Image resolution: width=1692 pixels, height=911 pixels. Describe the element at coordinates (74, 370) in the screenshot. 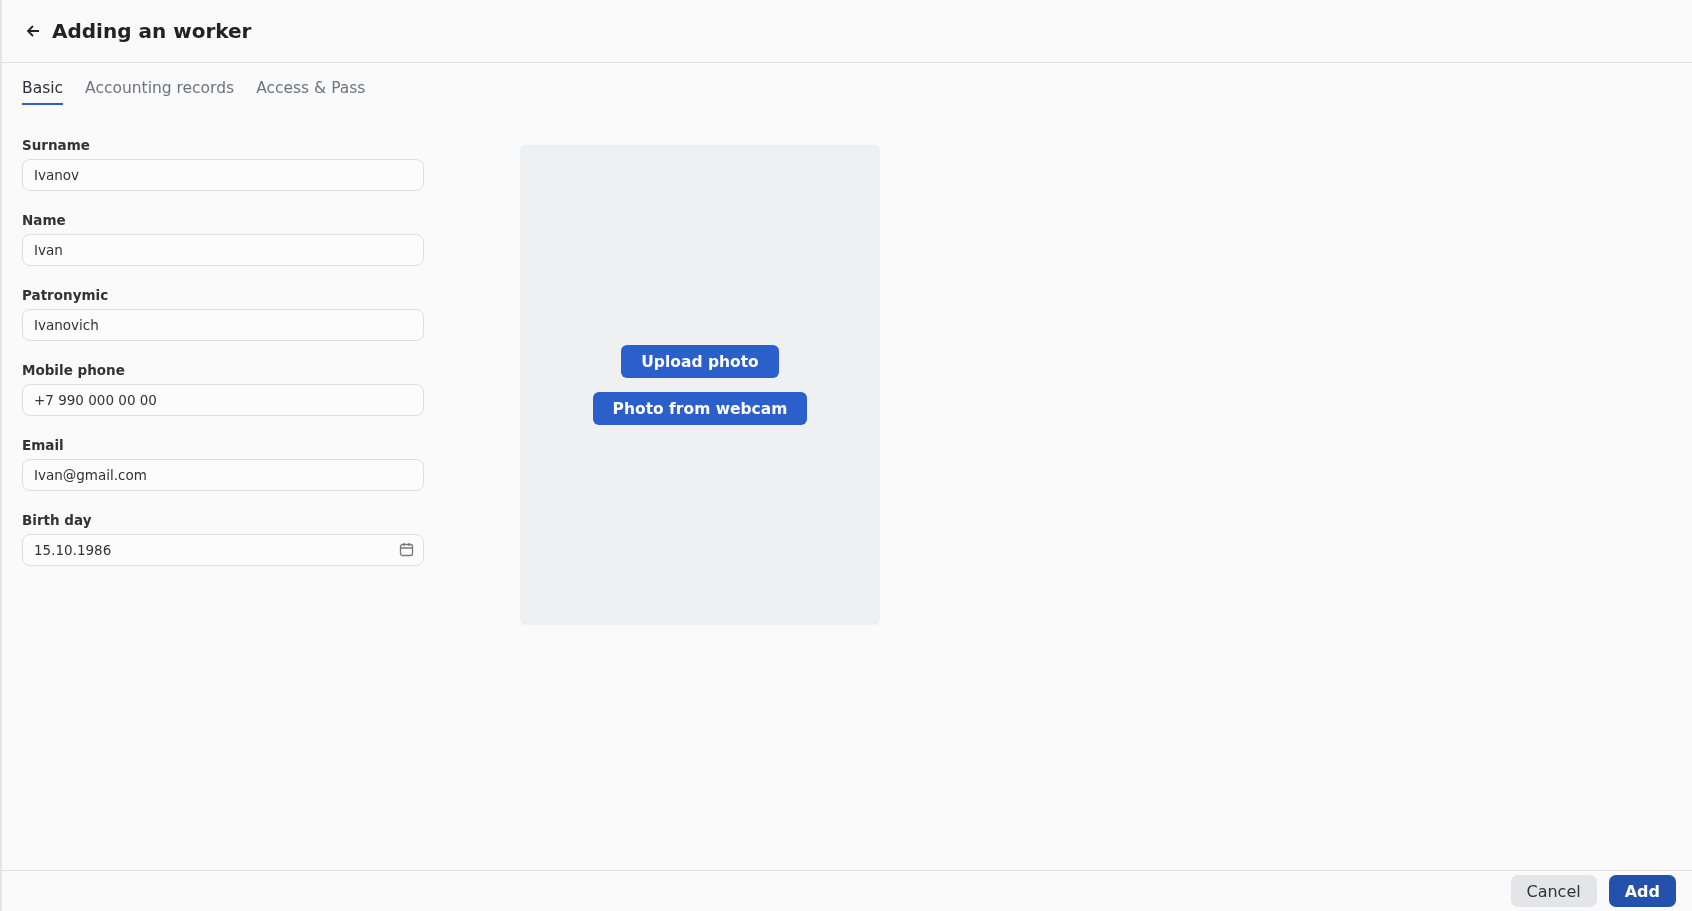

I see `field-label: Mobile phone` at that location.